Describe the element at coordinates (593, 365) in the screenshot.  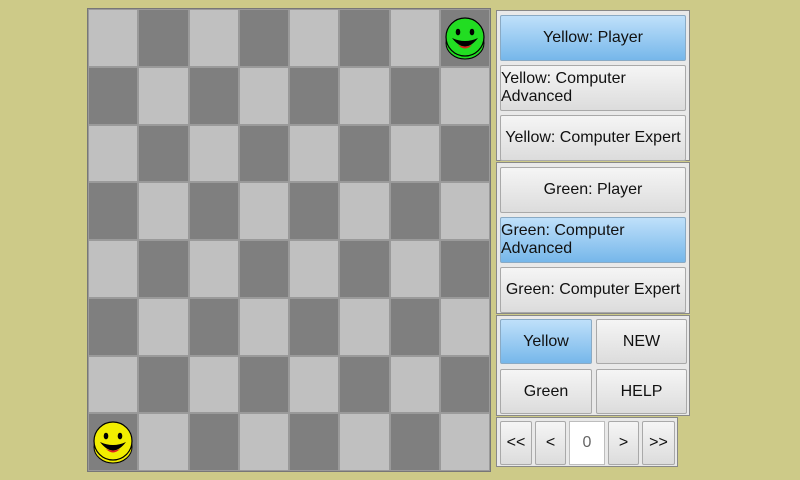
I see `control-panel: Yellow NEW Green HELP` at that location.